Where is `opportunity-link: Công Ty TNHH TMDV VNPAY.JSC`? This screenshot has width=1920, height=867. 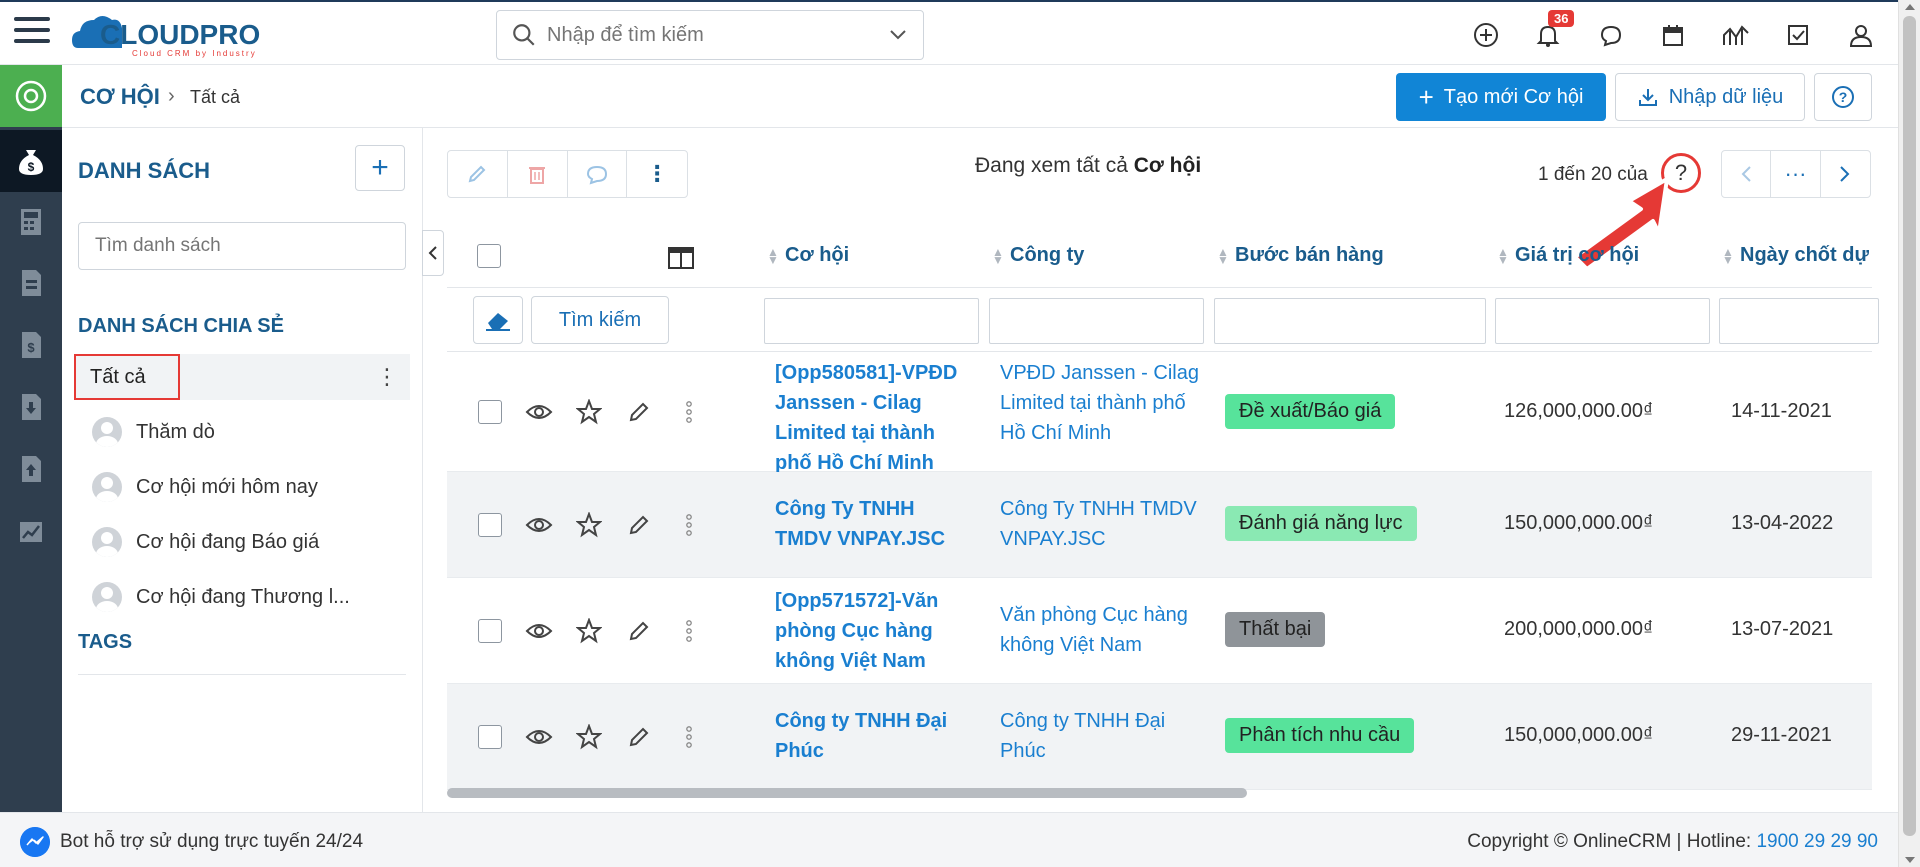
opportunity-link: Công Ty TNHH TMDV VNPAY.JSC is located at coordinates (870, 524).